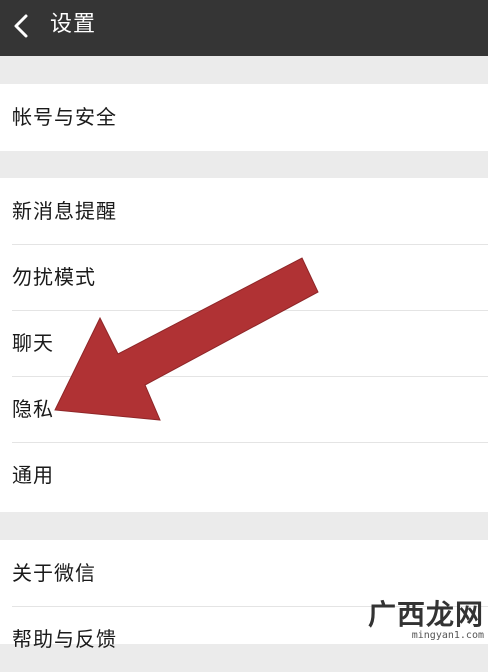 This screenshot has width=488, height=672. Describe the element at coordinates (425, 614) in the screenshot. I see `watermark-logo: 广西龙网` at that location.